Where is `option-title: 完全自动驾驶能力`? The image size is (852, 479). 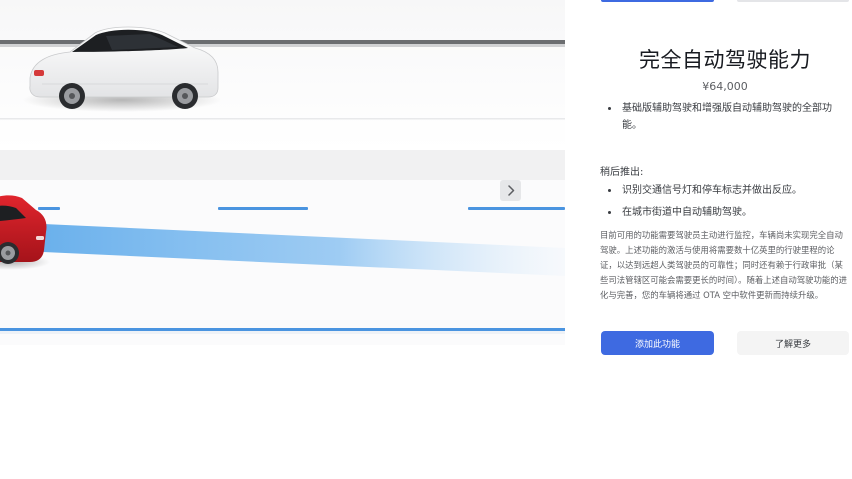 option-title: 完全自动驾驶能力 is located at coordinates (725, 60).